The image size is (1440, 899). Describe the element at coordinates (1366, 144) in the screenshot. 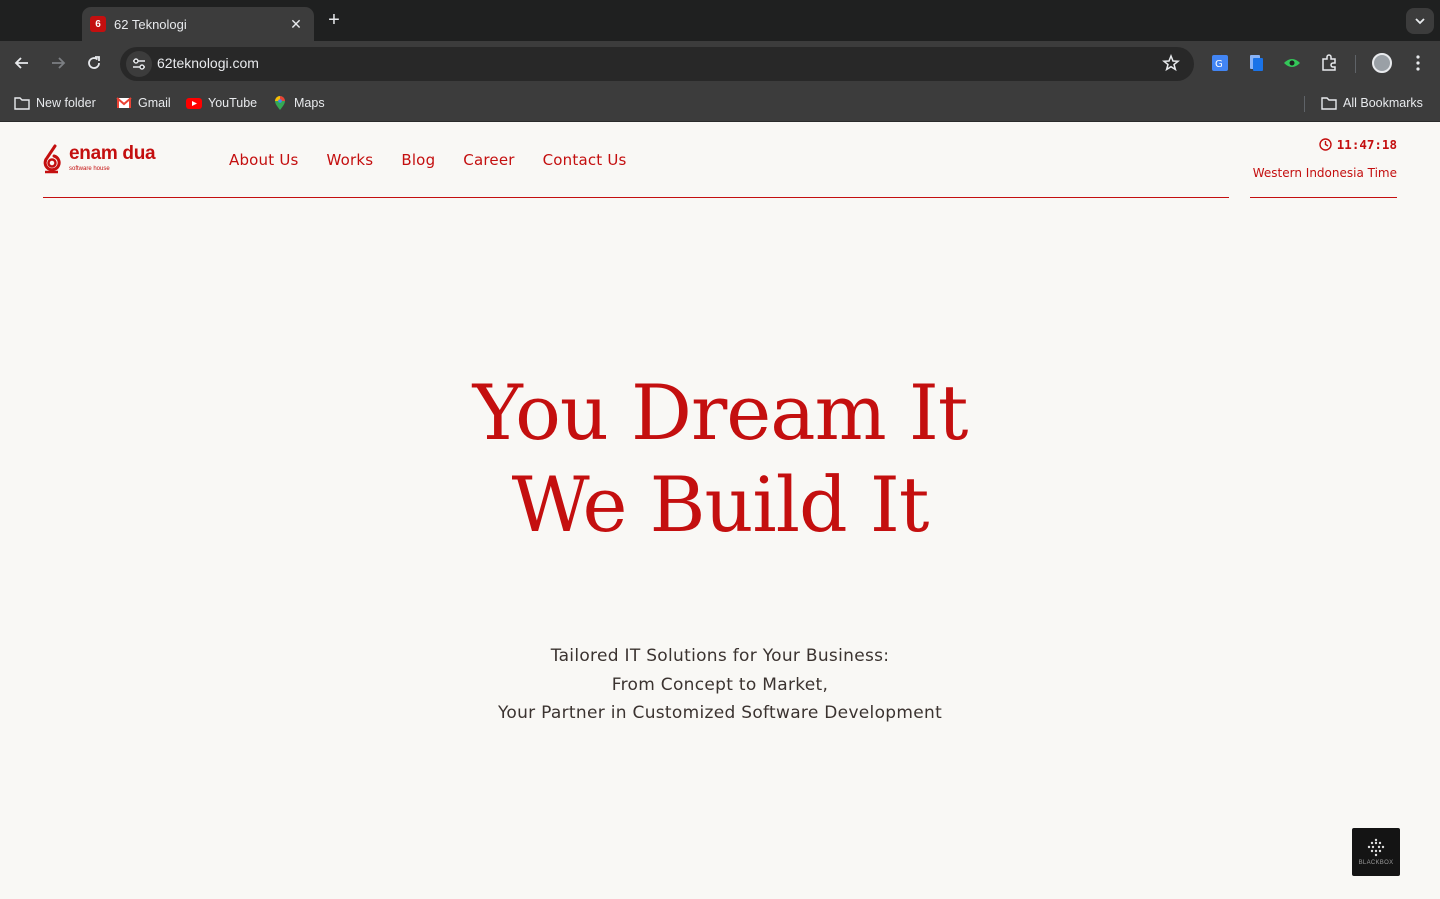

I see `clock-time: 11:47:18` at that location.